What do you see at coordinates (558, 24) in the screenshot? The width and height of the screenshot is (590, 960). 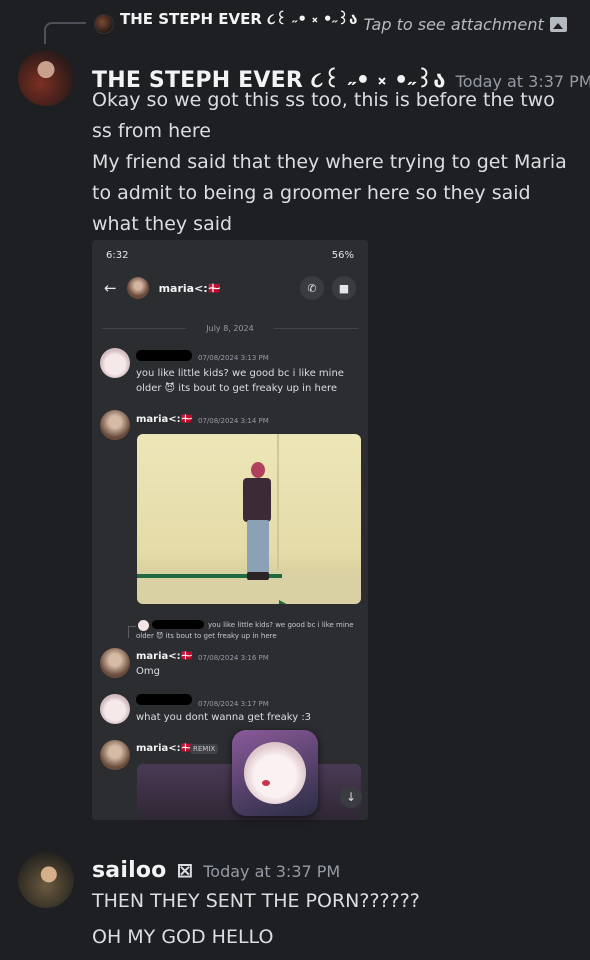 I see `image-icon` at bounding box center [558, 24].